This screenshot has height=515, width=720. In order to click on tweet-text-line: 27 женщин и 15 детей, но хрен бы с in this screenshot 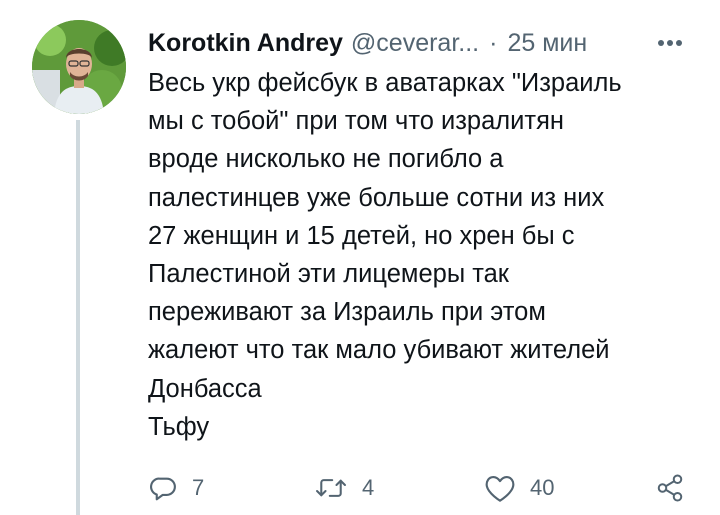, I will do `click(361, 235)`.